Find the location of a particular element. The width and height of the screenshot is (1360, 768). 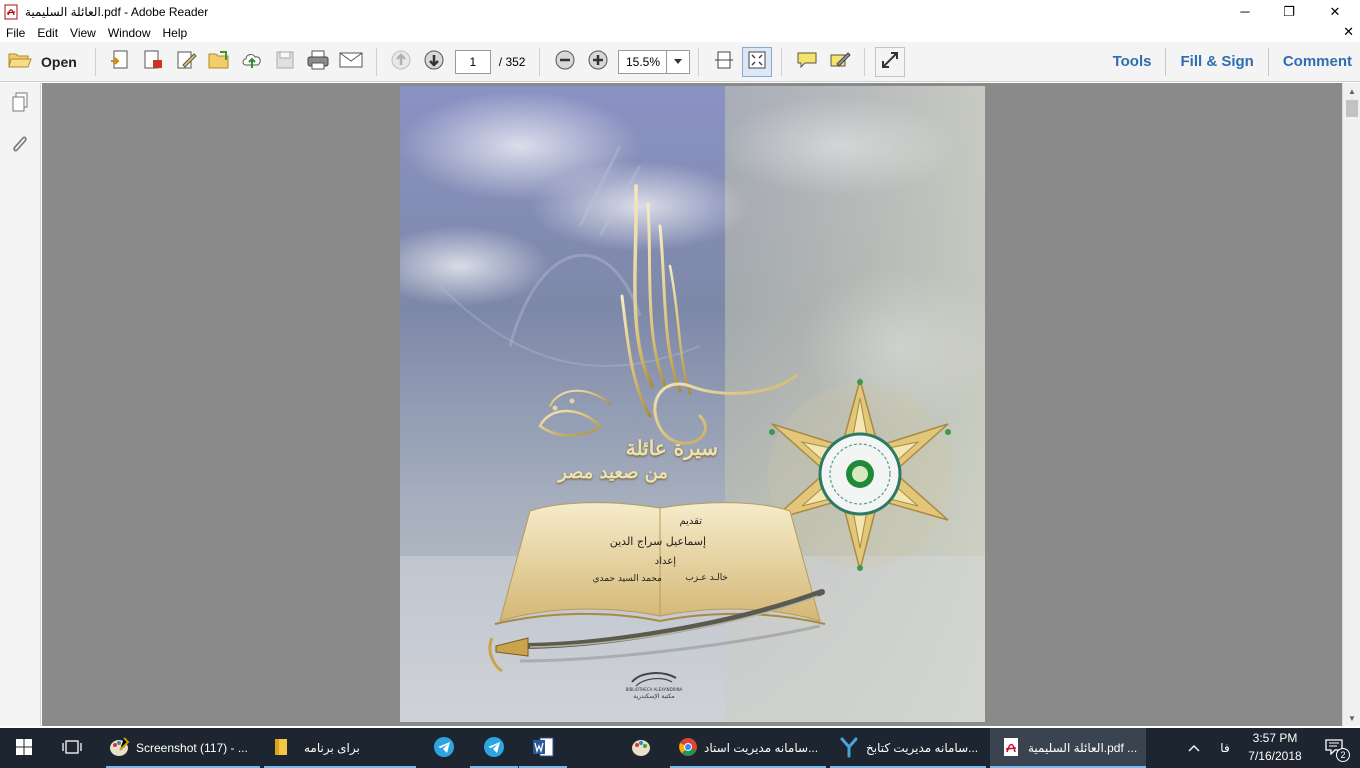

menu-help: Help is located at coordinates (175, 33).